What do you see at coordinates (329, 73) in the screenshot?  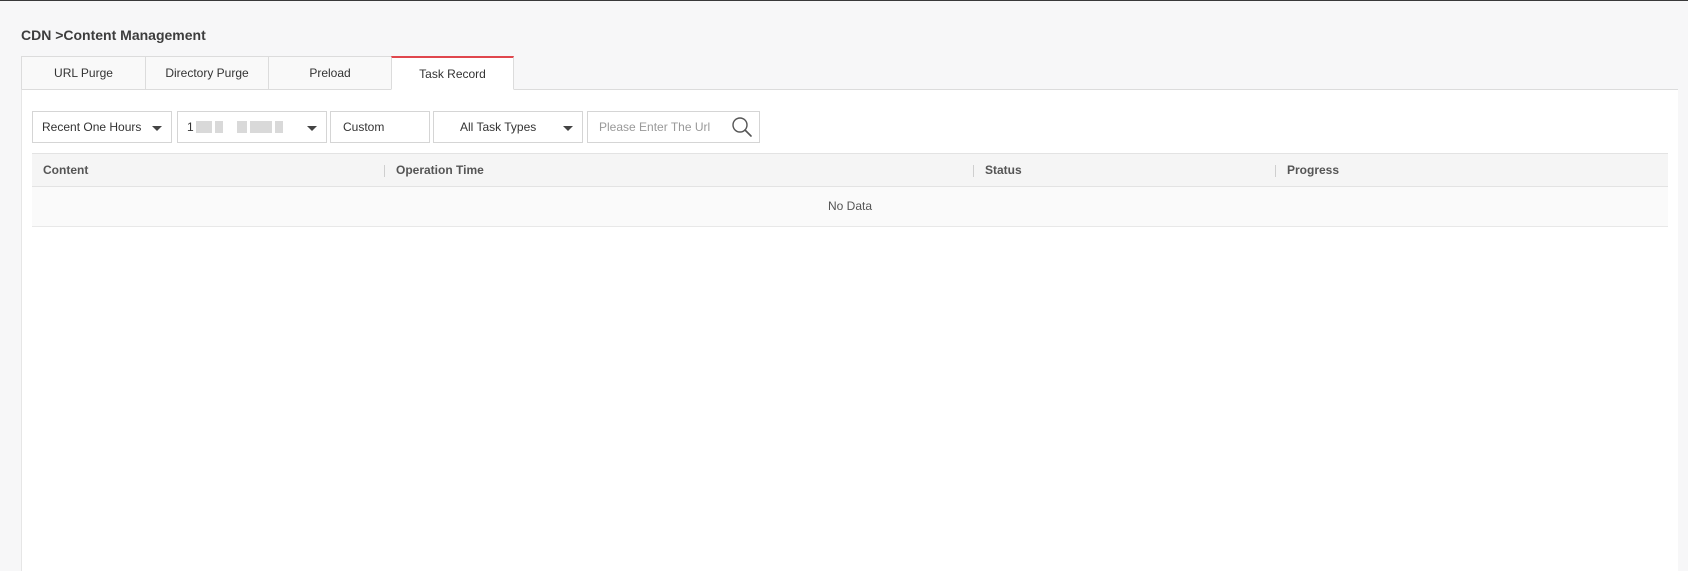 I see `tab-preload: Preload` at bounding box center [329, 73].